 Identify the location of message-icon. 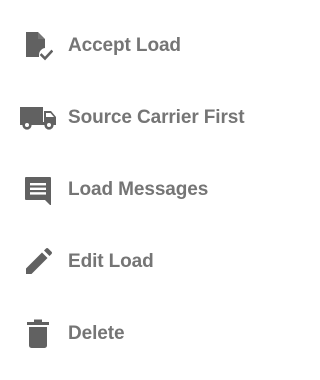
(38, 190).